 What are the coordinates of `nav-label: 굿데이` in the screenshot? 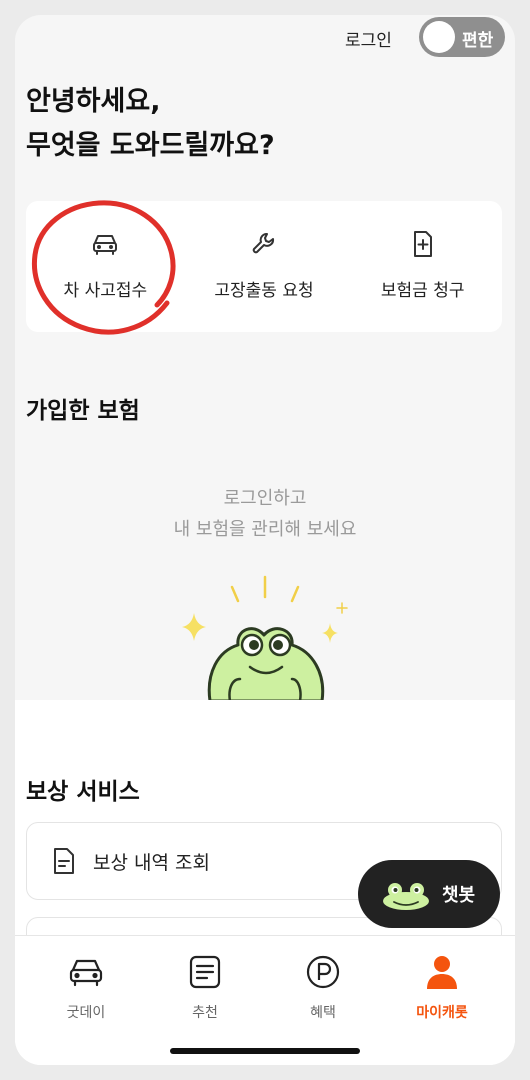 It's located at (86, 1013).